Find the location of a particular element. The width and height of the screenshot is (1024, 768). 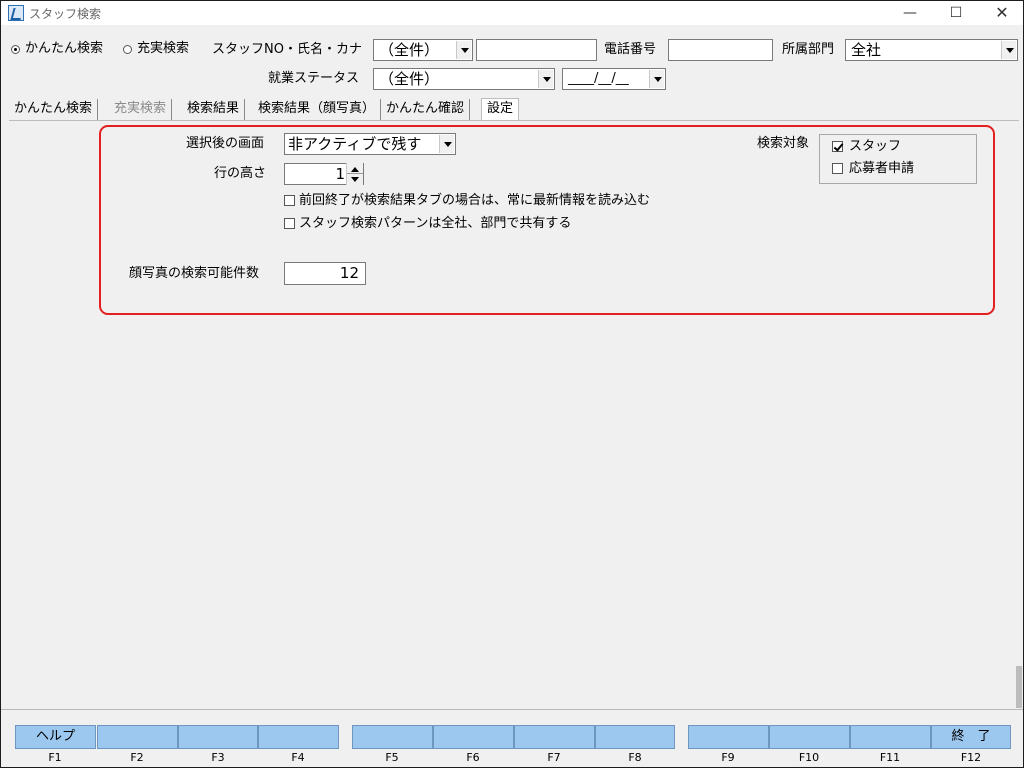

f8-button is located at coordinates (635, 737).